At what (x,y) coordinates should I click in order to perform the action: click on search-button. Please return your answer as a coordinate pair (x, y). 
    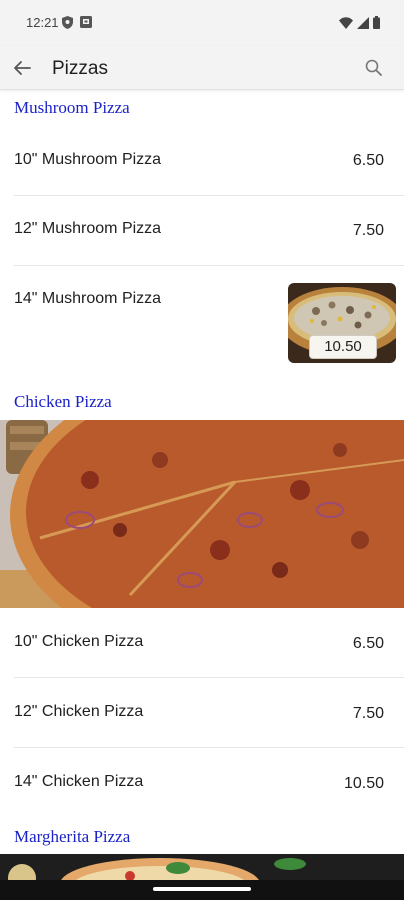
    Looking at the image, I should click on (374, 68).